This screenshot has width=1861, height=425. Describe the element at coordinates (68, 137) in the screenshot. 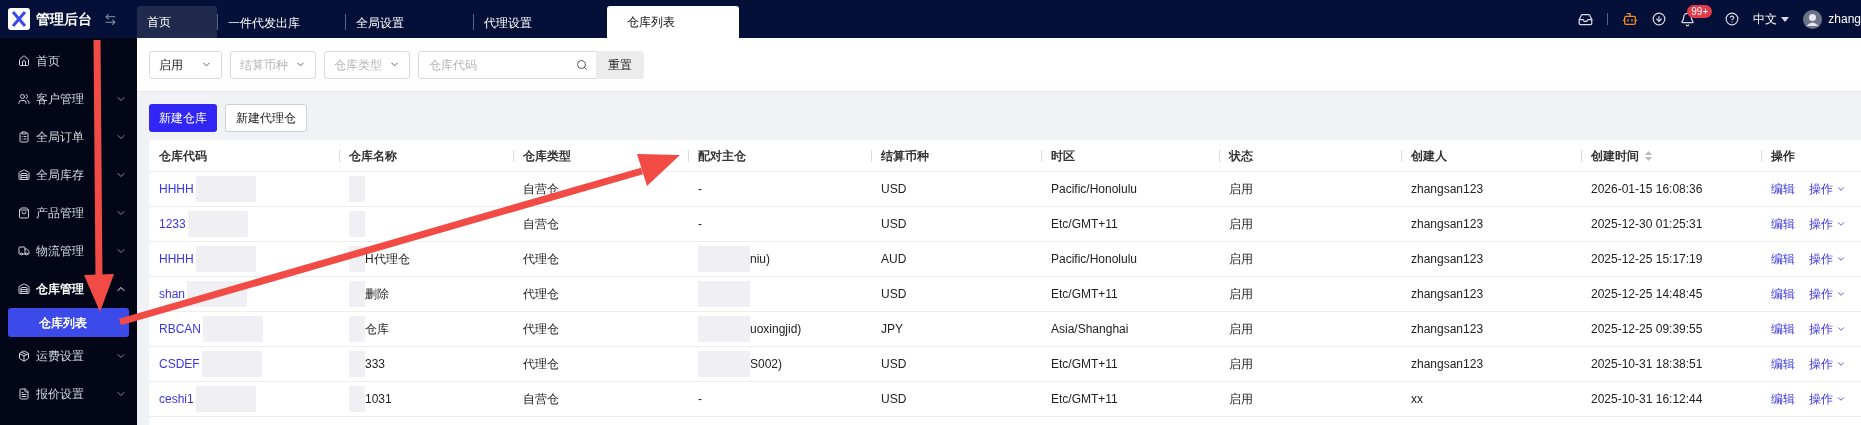

I see `sidebar-item: 全局订单` at that location.